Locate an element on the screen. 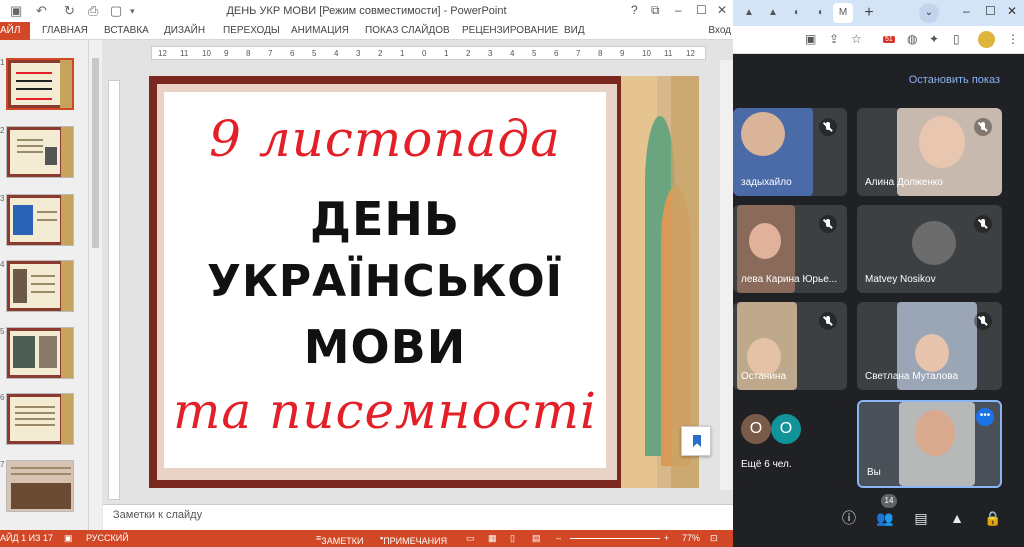  sign-in-link: Вход is located at coordinates (719, 30).